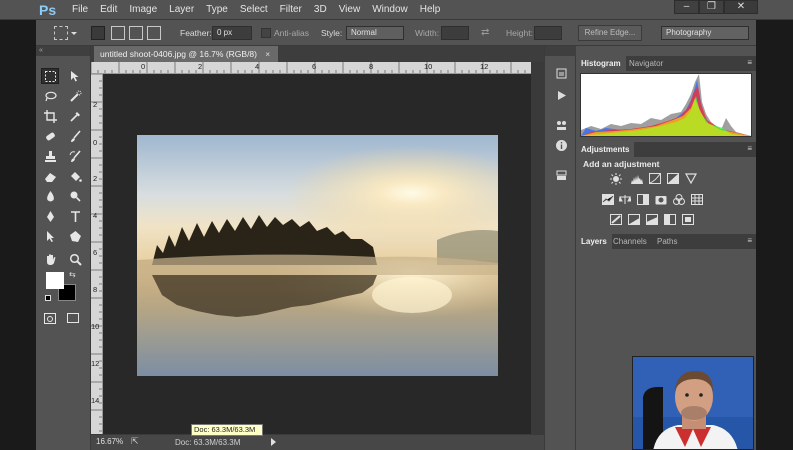 This screenshot has height=450, width=793. I want to click on height-input, so click(548, 33).